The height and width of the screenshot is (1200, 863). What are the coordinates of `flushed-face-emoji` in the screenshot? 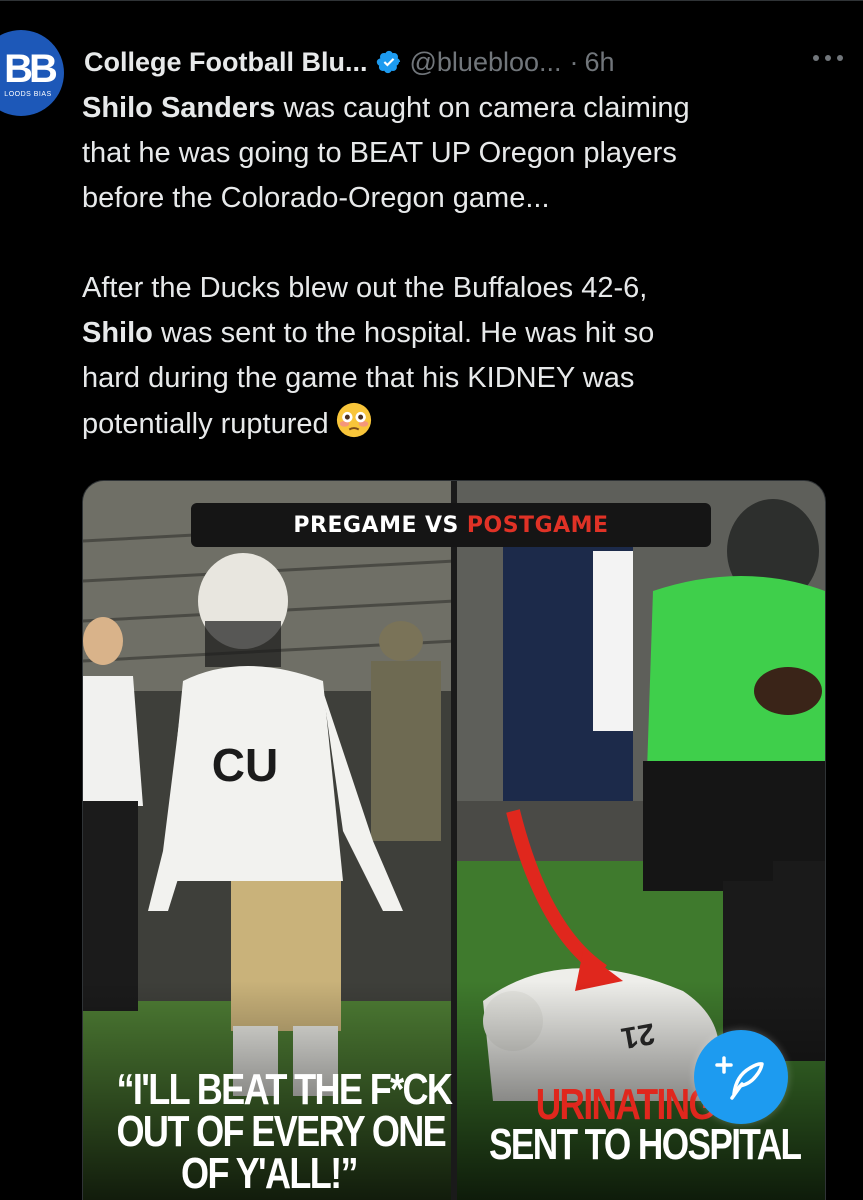 It's located at (353, 420).